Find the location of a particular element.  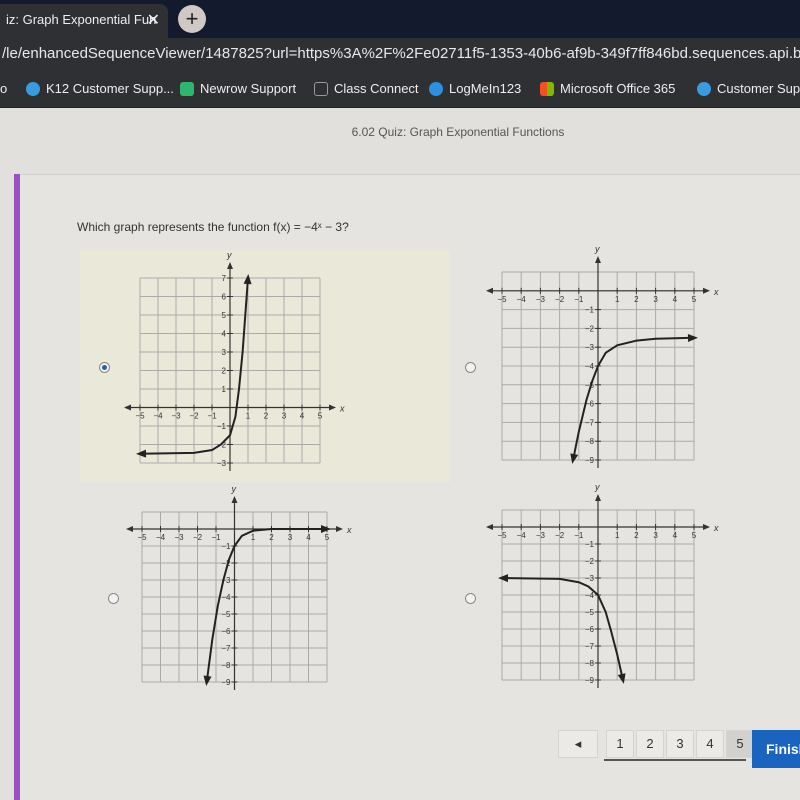

y-tick-label: 2 is located at coordinates (224, 371).